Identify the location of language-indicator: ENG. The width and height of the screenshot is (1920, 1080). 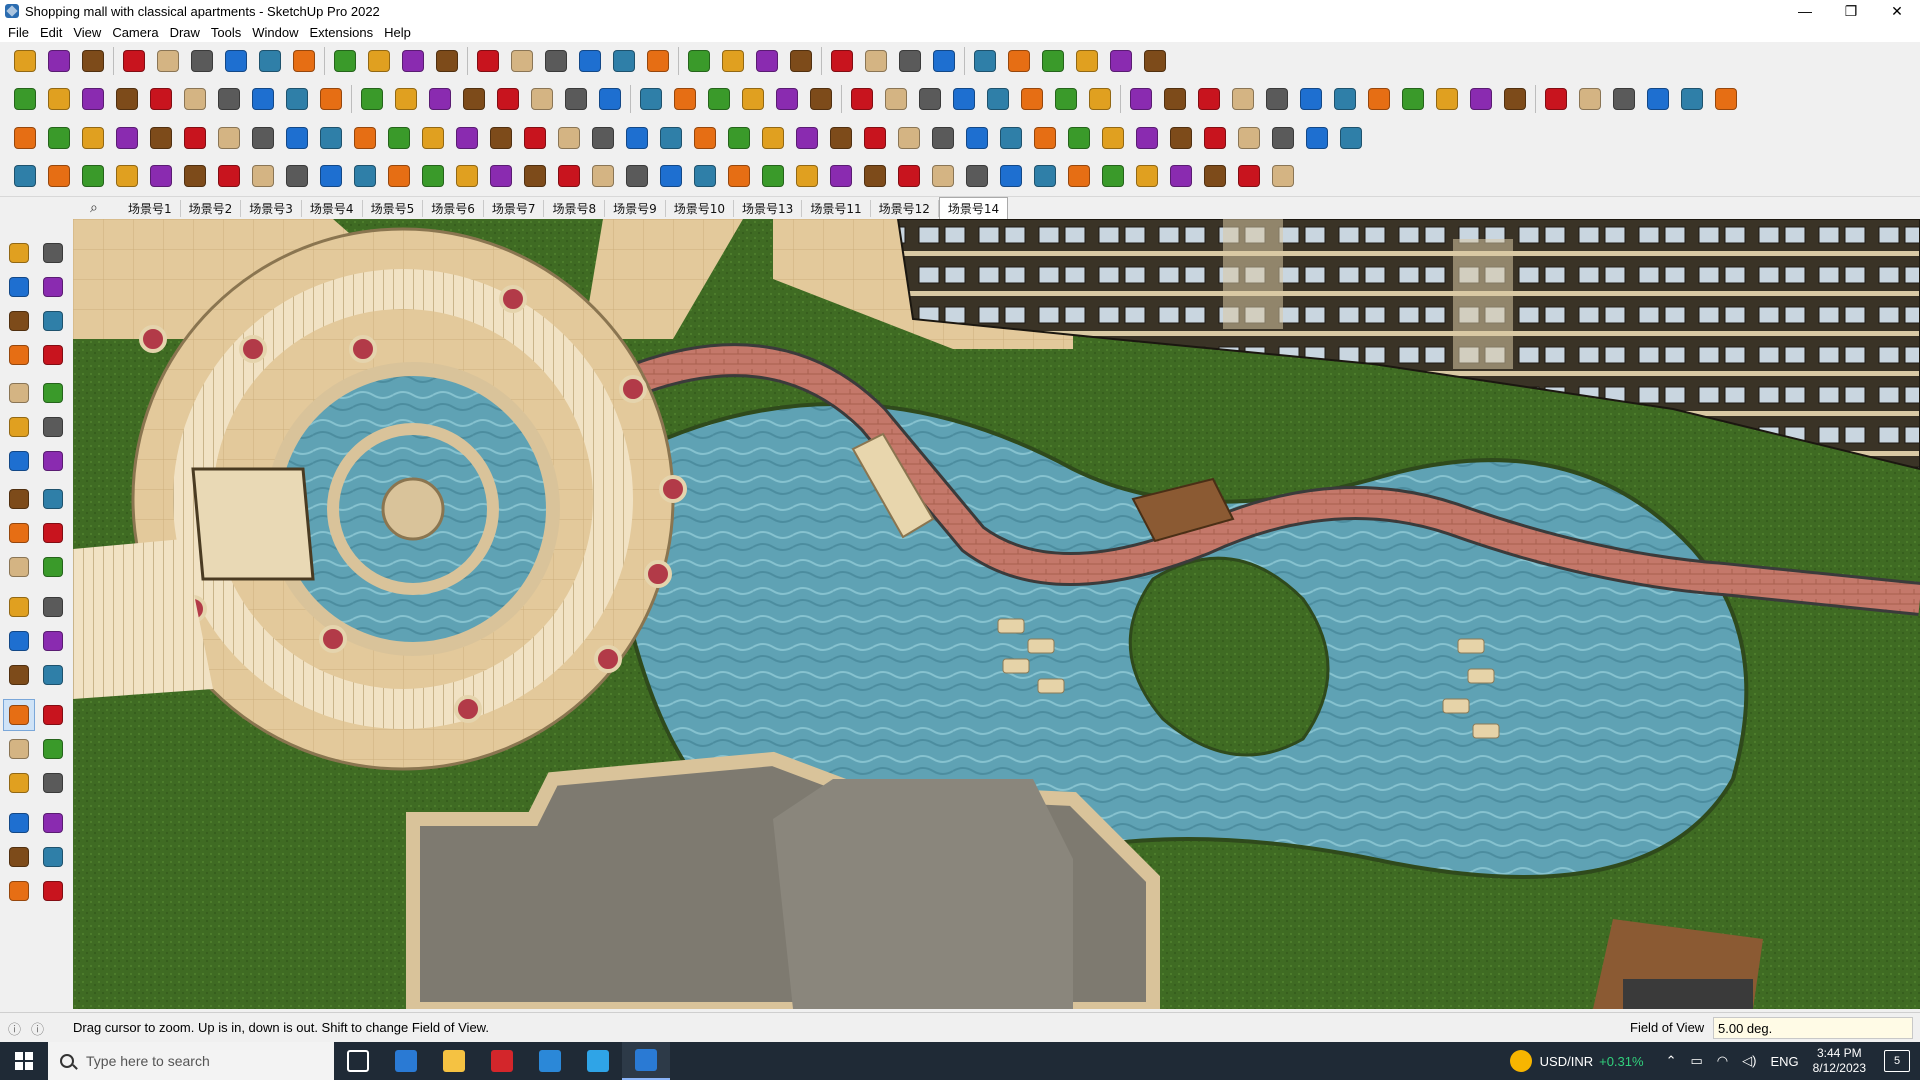
(1784, 1061).